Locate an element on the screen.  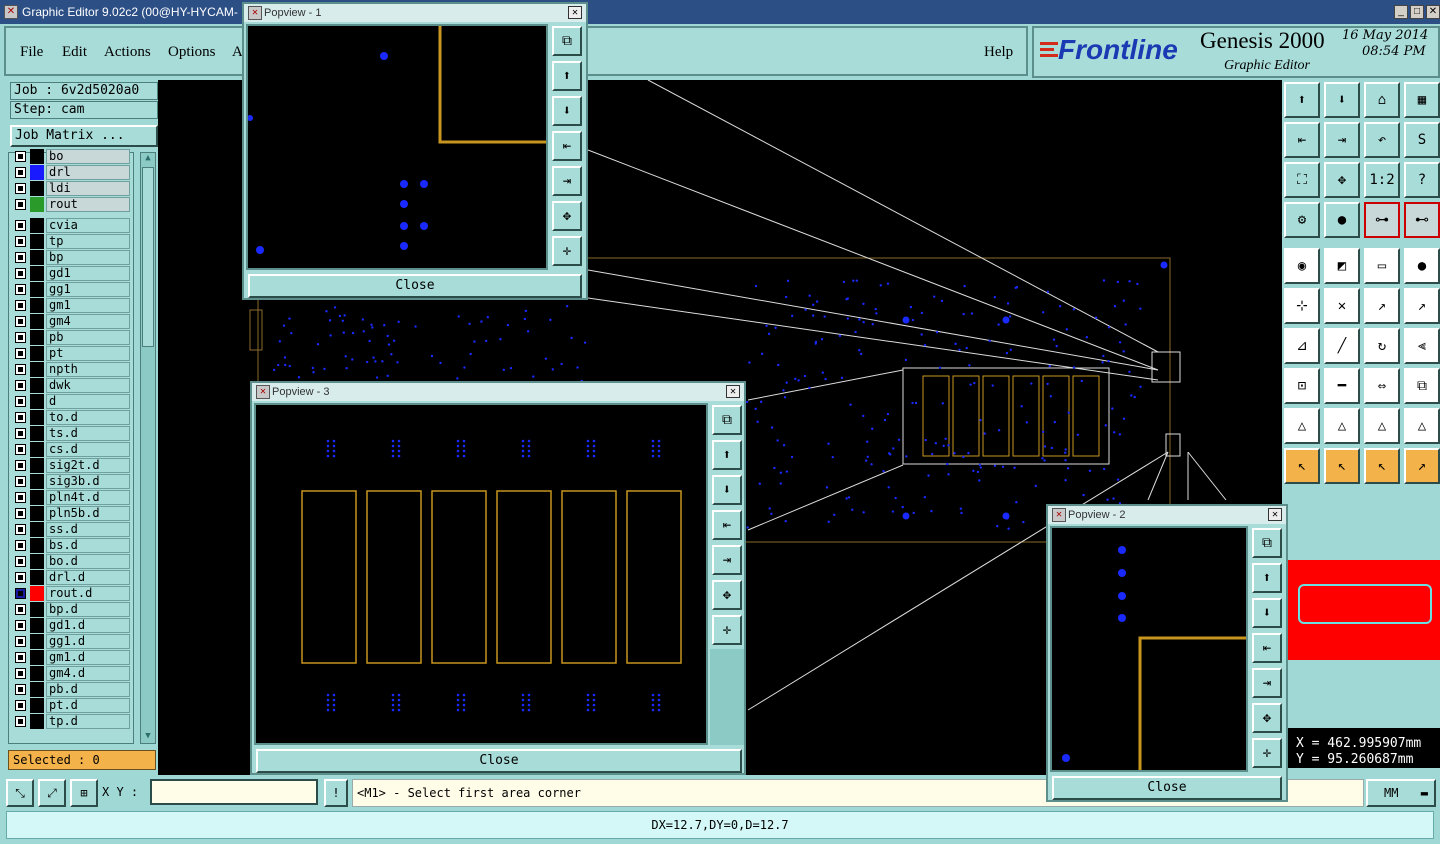
move-left-icon: ⇤ is located at coordinates (1302, 140).